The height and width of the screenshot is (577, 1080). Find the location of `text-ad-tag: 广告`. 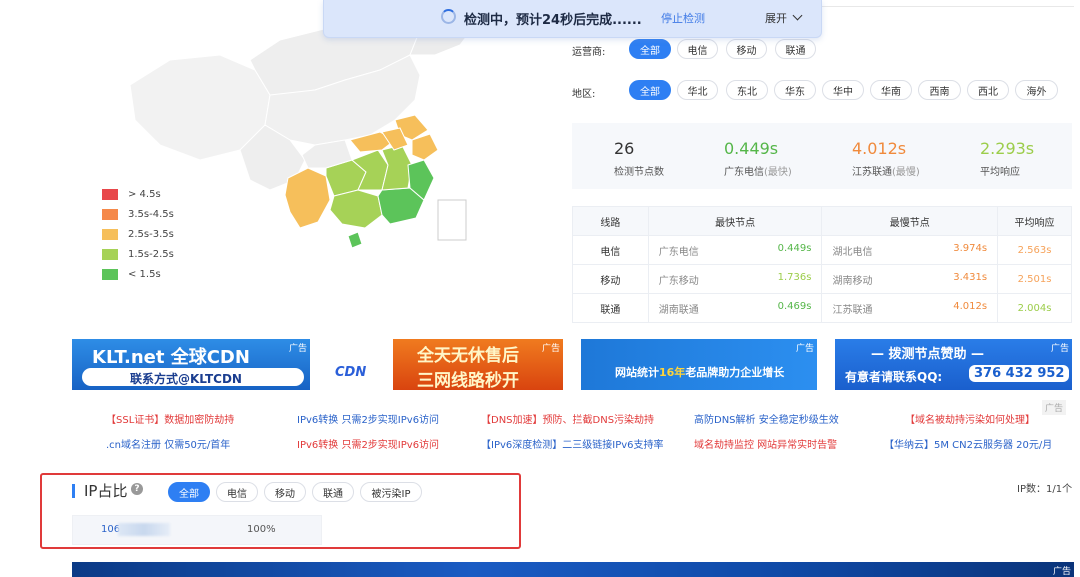

text-ad-tag: 广告 is located at coordinates (1054, 407).